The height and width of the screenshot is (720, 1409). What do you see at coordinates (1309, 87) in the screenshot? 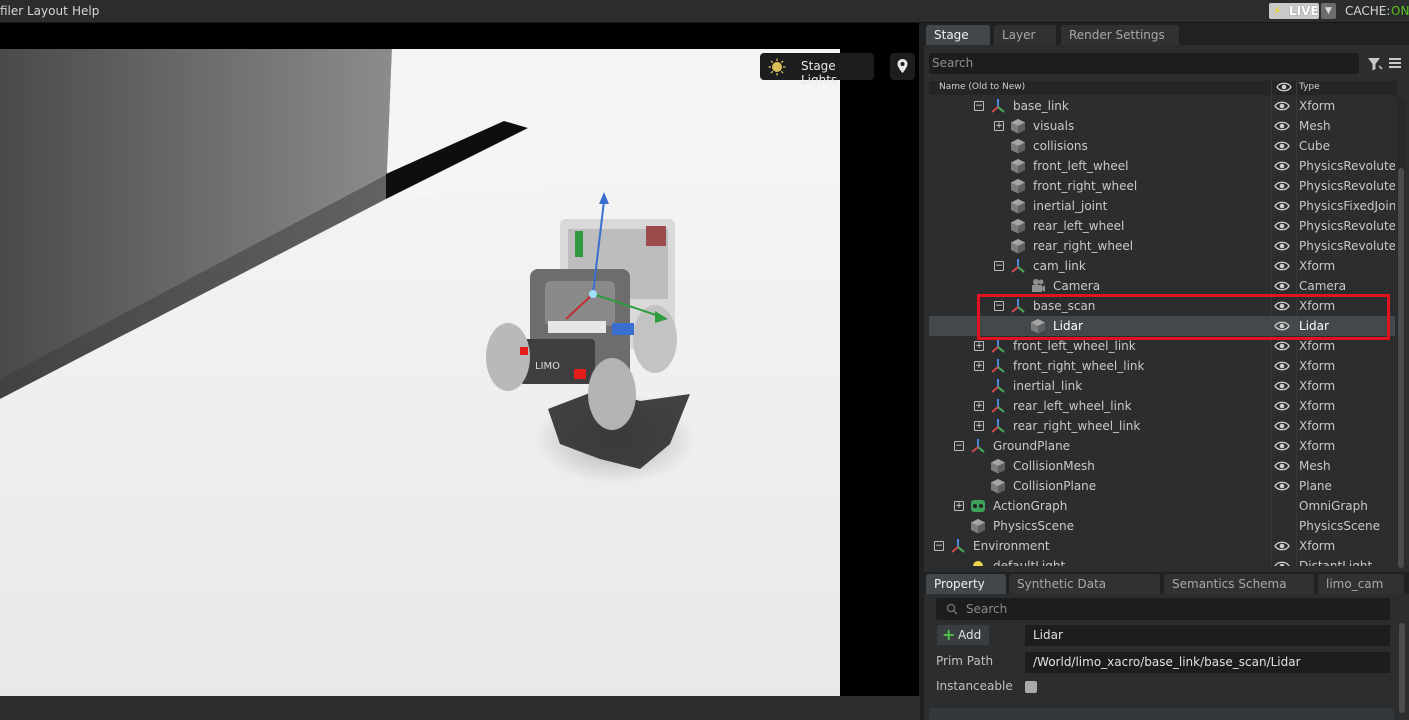
I see `column-type: Type` at bounding box center [1309, 87].